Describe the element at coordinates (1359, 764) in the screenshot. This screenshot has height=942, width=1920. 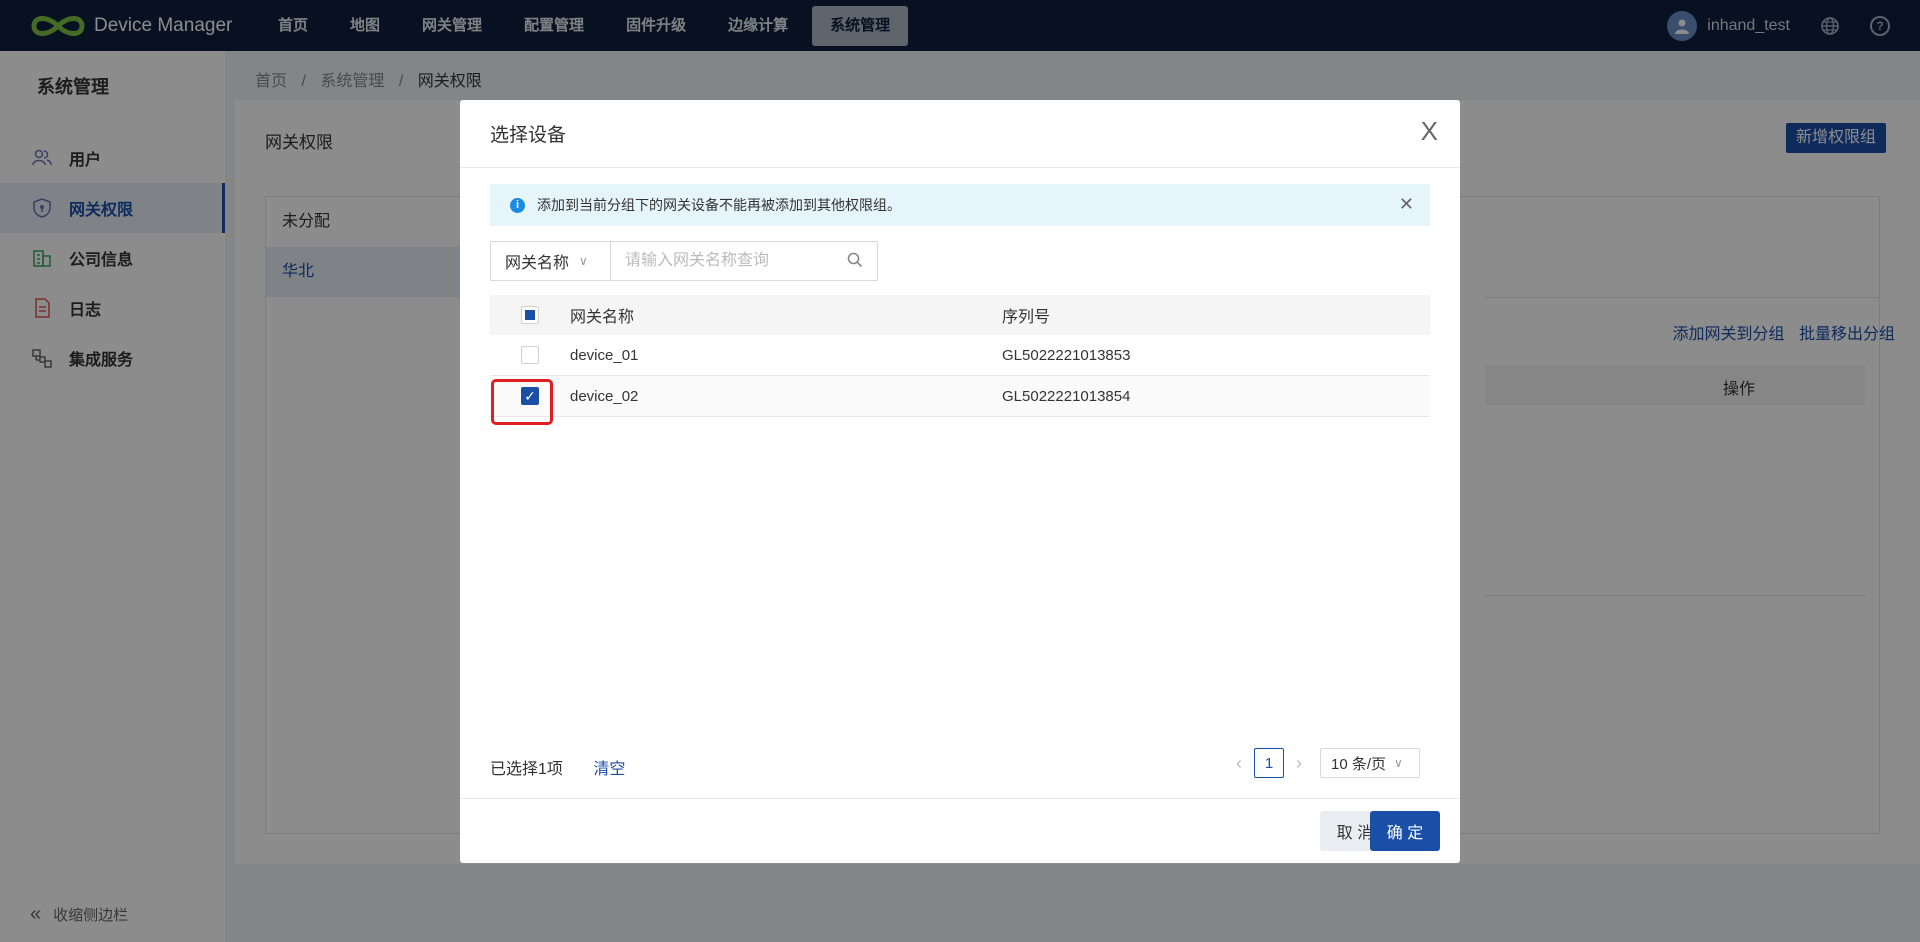
I see `page-size-value: 10 条/页` at that location.